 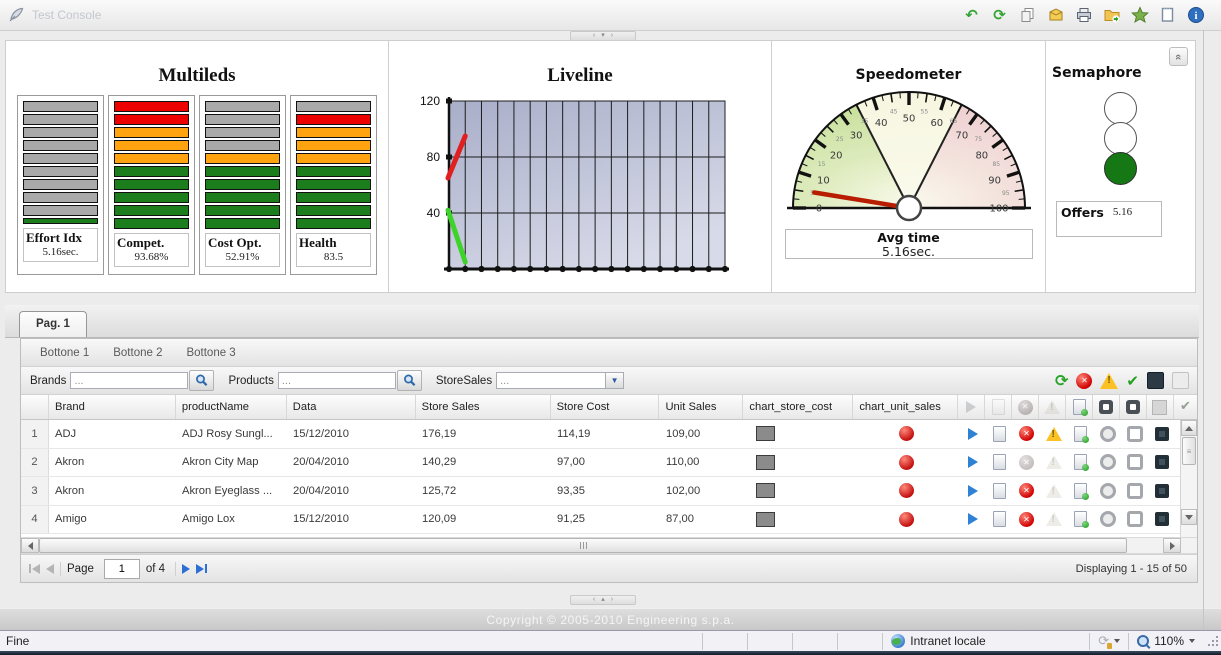 I want to click on header-warning-column, so click(x=1053, y=407).